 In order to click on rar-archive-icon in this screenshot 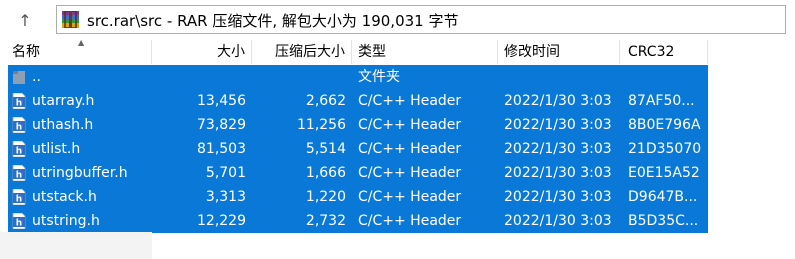, I will do `click(70, 19)`.